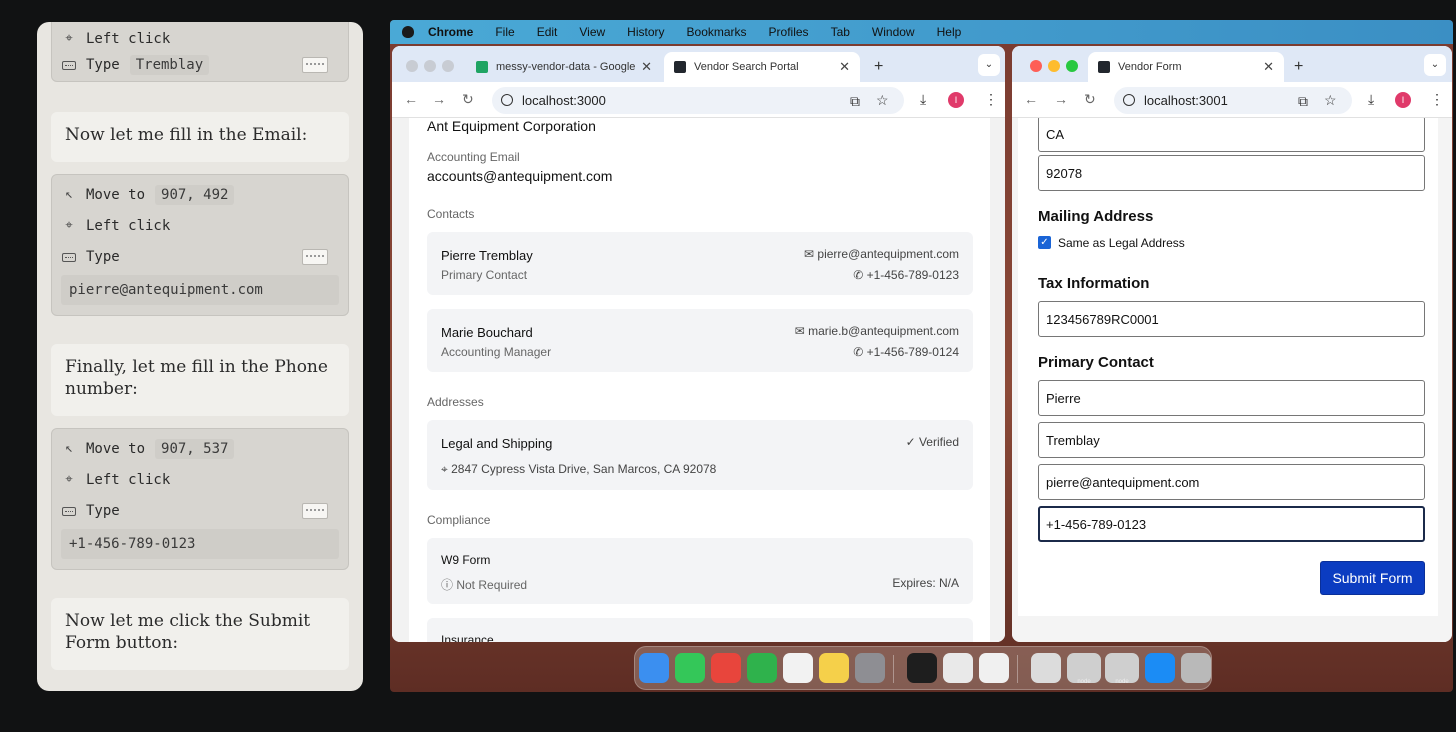  Describe the element at coordinates (1231, 440) in the screenshot. I see `last-name-field: Tremblay` at that location.